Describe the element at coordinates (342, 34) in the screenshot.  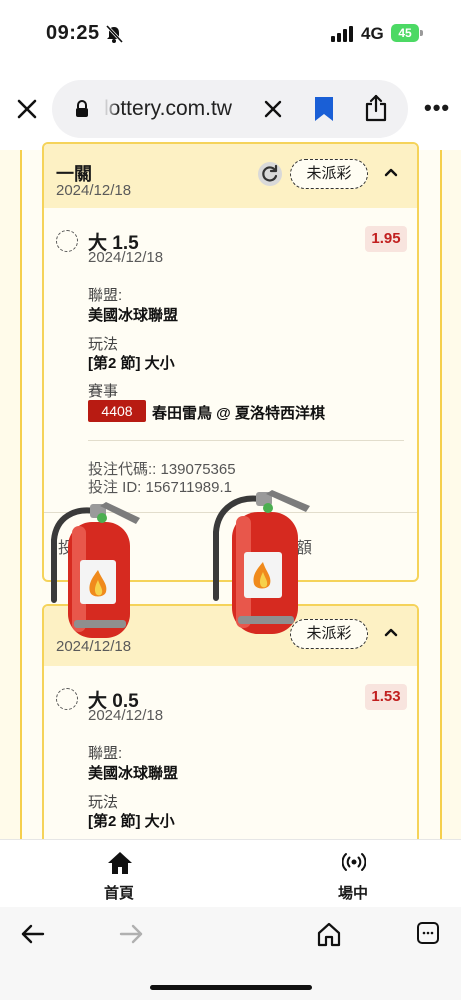
I see `cellular-signal-icon` at that location.